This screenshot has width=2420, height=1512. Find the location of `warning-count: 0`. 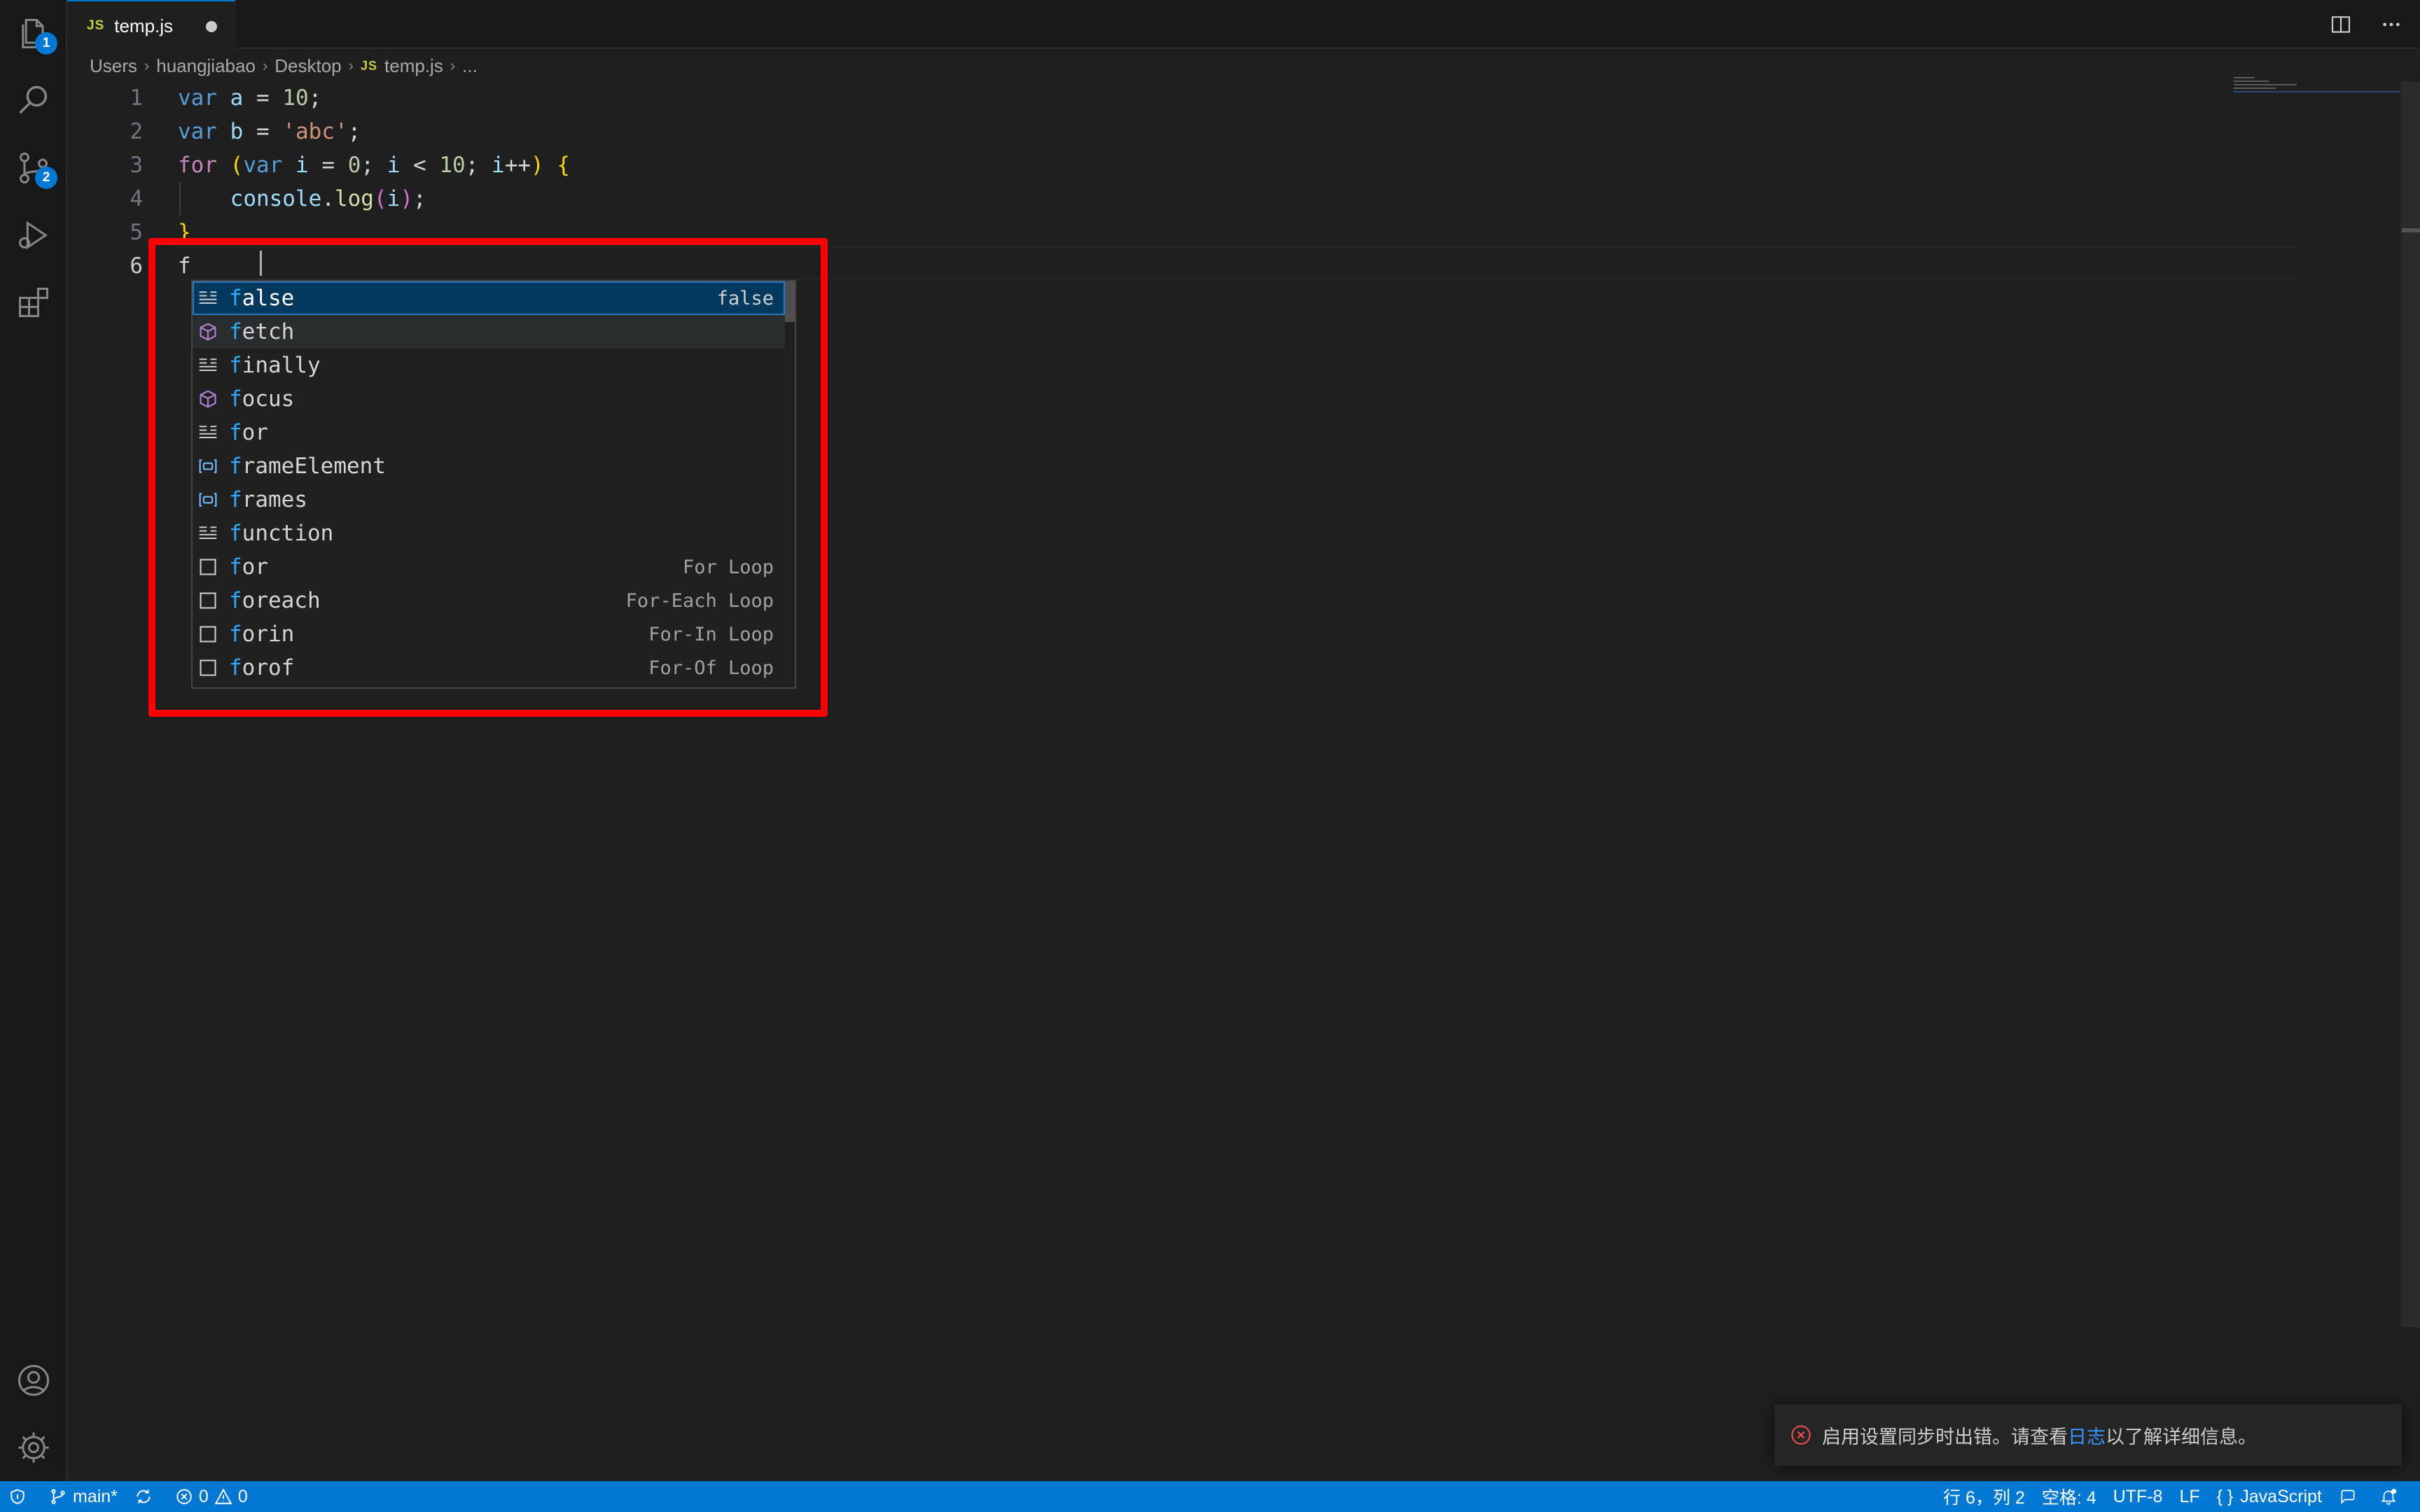

warning-count: 0 is located at coordinates (242, 1496).